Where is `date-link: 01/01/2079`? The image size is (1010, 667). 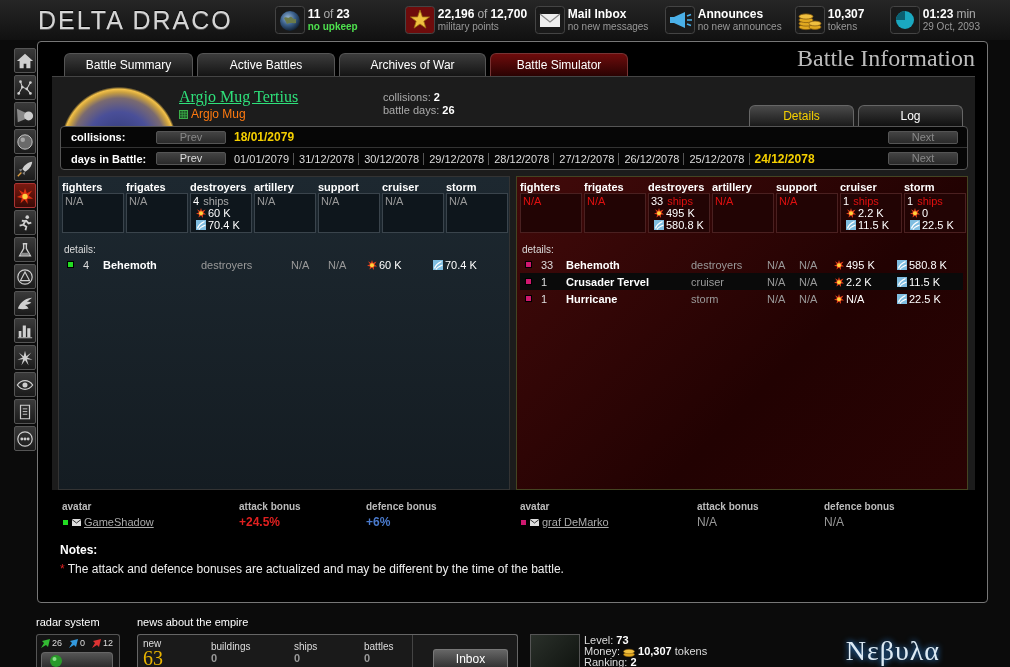
date-link: 01/01/2079 is located at coordinates (261, 158).